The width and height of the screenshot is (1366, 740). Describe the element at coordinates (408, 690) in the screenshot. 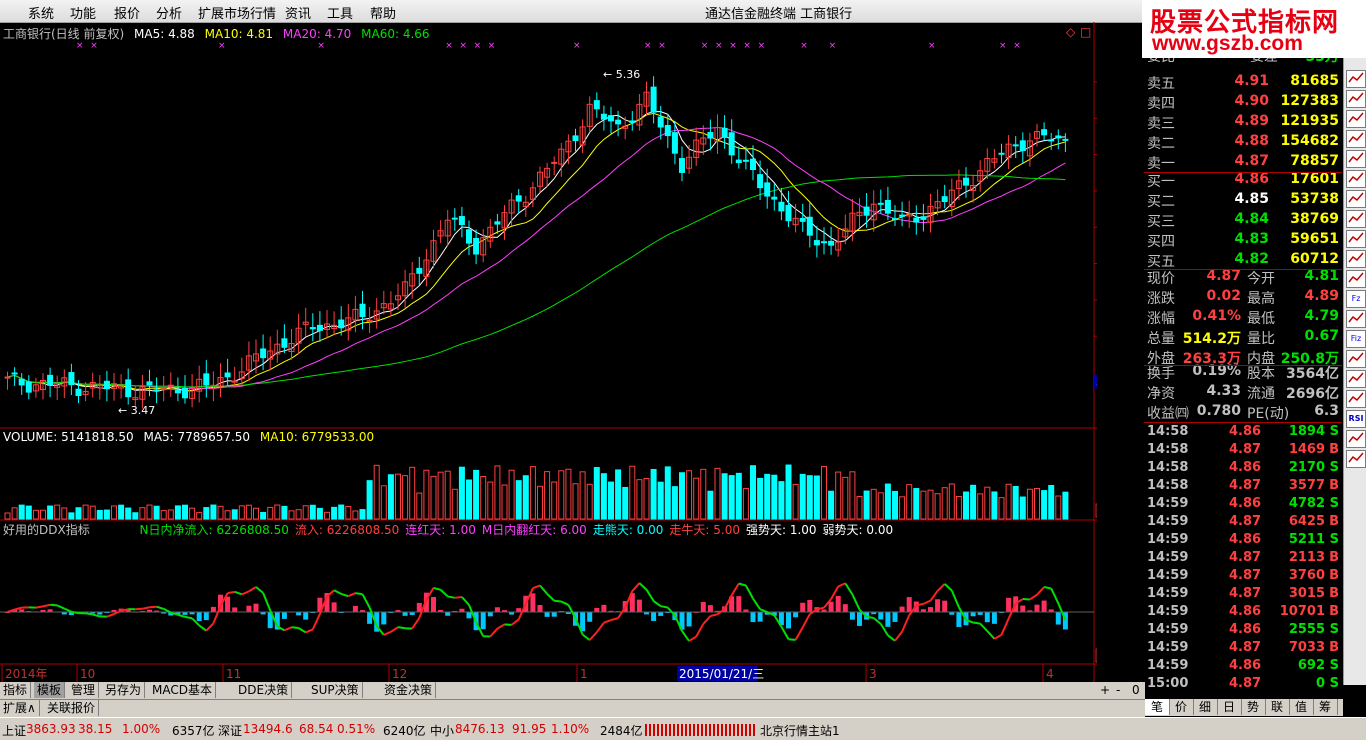

I see `indicator-tab: 资金决策` at that location.